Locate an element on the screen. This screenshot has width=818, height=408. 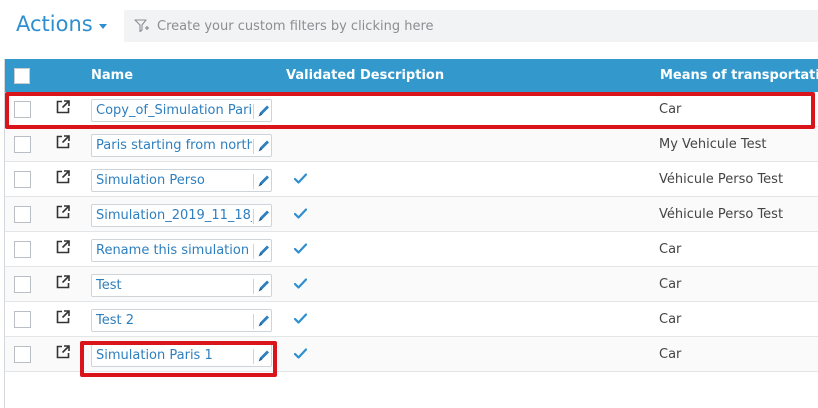
table-row: Test 2 Car is located at coordinates (411, 319).